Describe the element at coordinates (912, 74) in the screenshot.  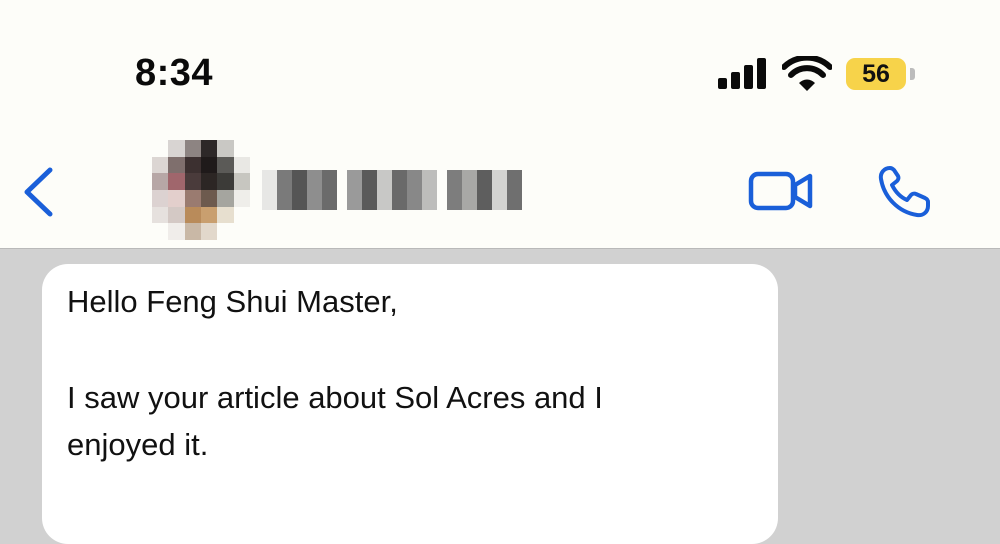
I see `battery-nub` at that location.